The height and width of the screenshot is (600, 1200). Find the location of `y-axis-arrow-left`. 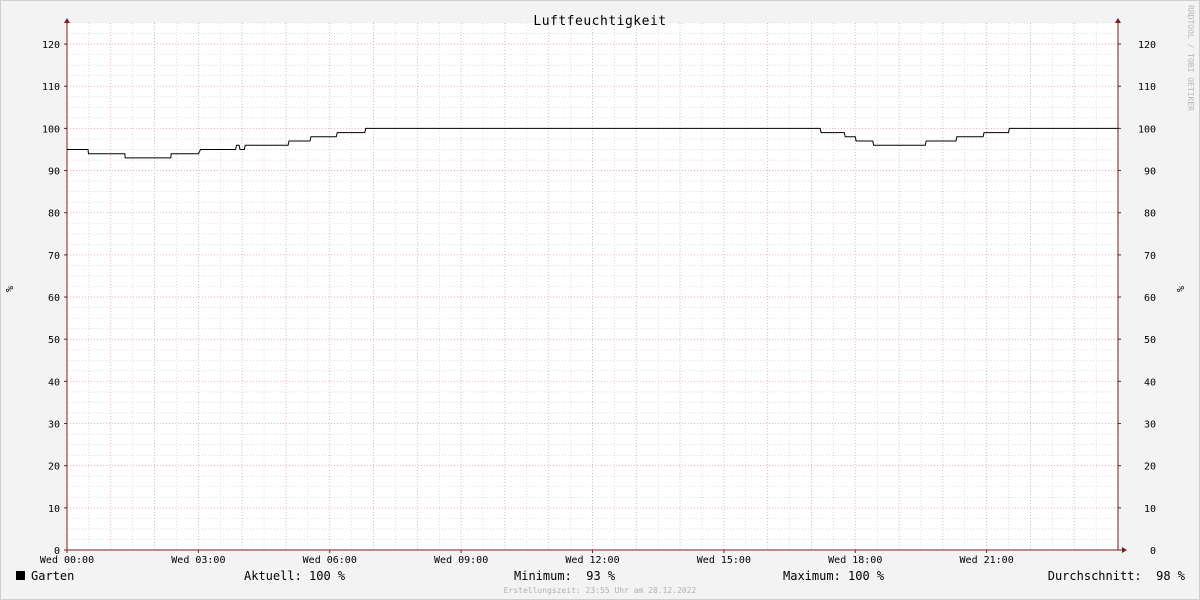

y-axis-arrow-left is located at coordinates (67, 20).